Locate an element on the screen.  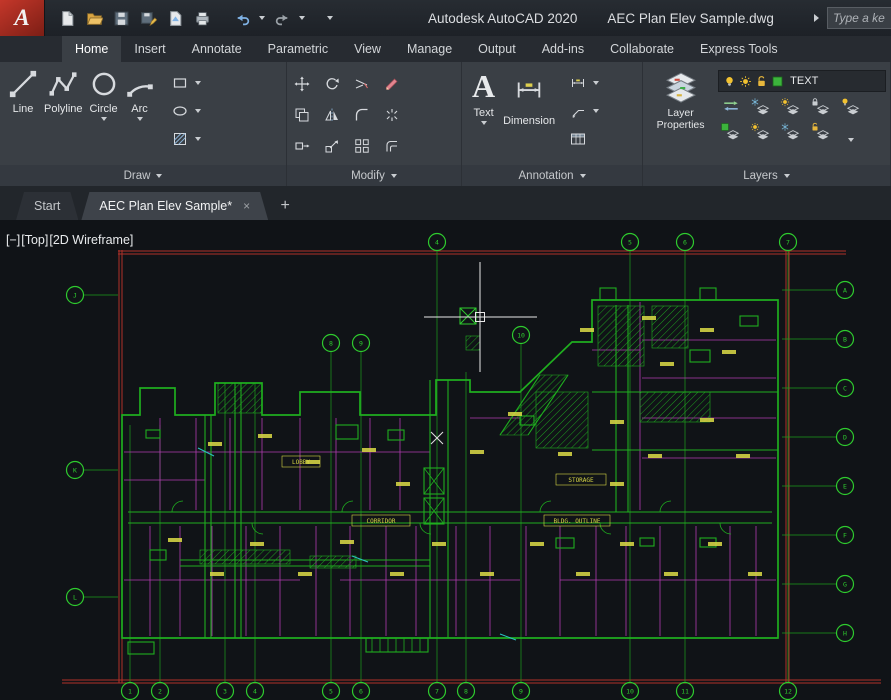
text-tool-button: A Text is located at coordinates (483, 113).